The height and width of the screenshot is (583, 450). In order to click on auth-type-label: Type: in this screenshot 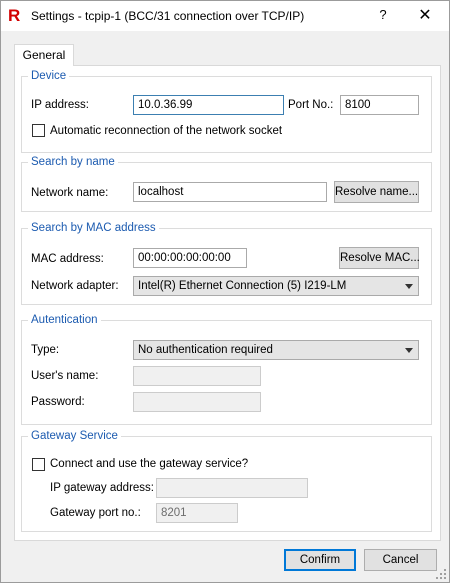, I will do `click(45, 350)`.